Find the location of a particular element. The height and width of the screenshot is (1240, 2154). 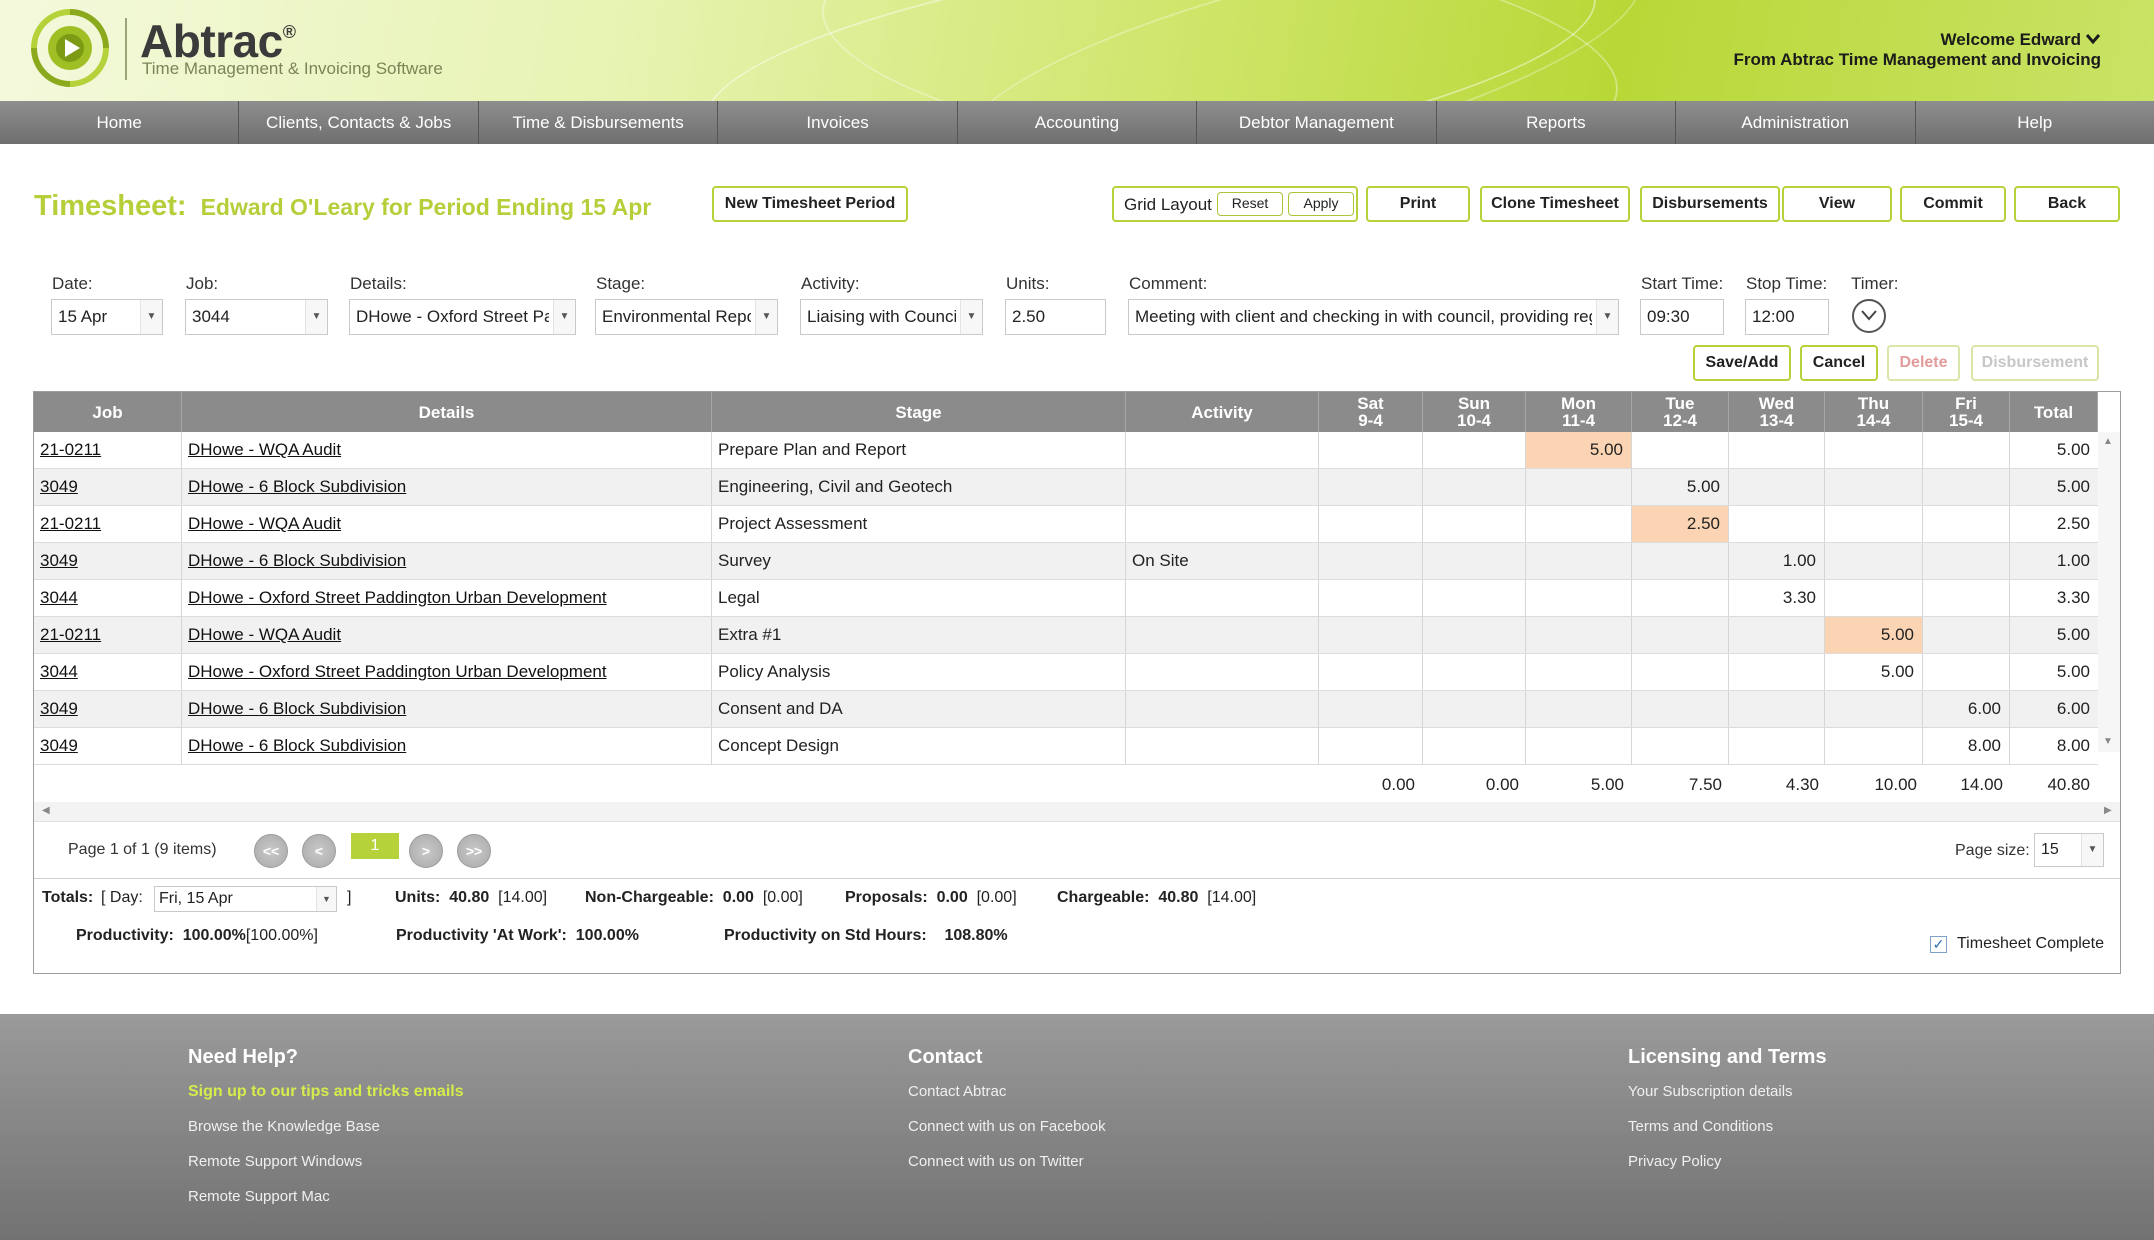

cancel-button: Cancel is located at coordinates (1839, 363).